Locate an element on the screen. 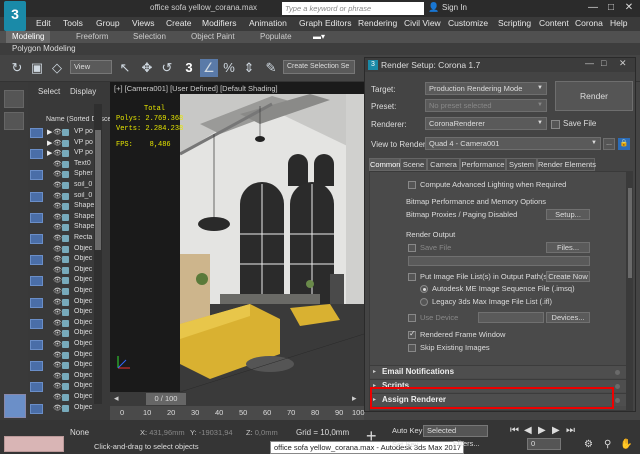  menu-civil-view: Civil View is located at coordinates (422, 23).